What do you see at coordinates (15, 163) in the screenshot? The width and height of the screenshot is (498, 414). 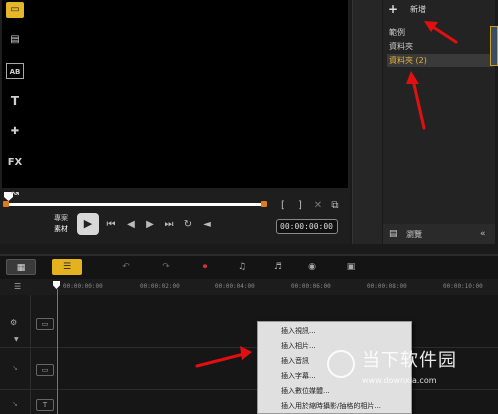 I see `fx-icon: FX` at bounding box center [15, 163].